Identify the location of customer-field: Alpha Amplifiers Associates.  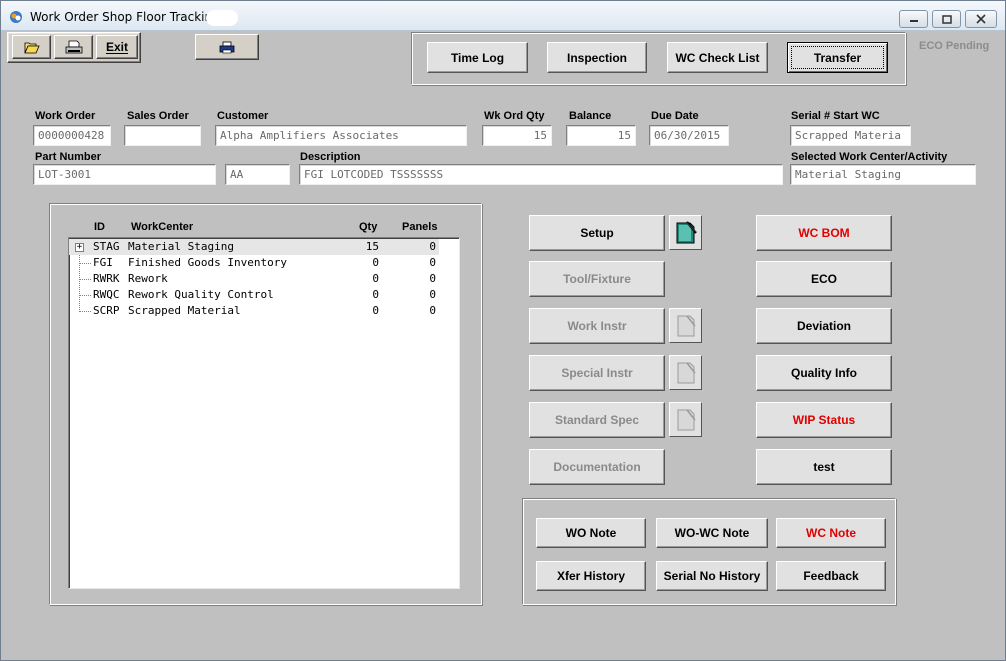
(341, 135).